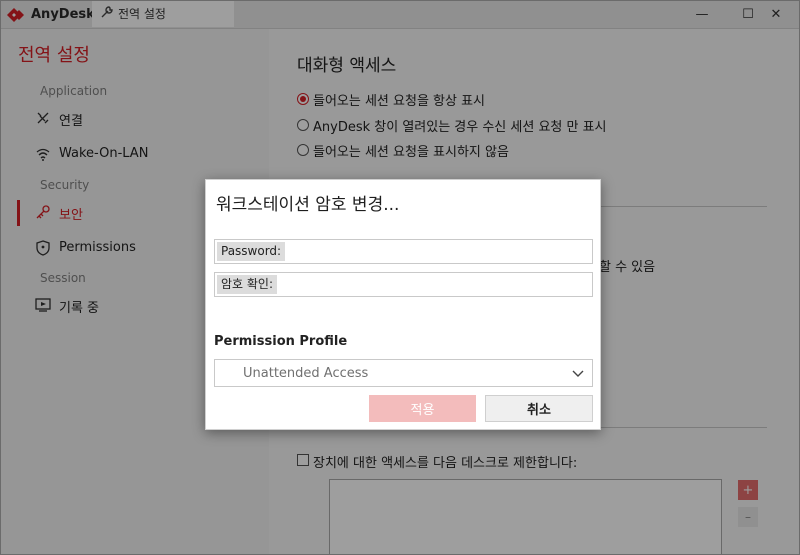  I want to click on password-field: Password:, so click(403, 251).